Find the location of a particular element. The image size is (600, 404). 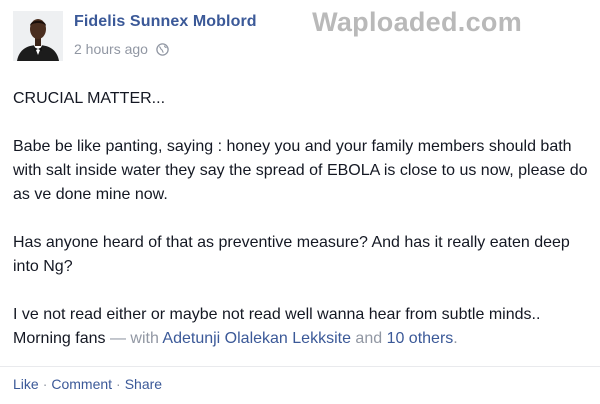

author-name: Fidelis Sunnex Moblord is located at coordinates (165, 22).